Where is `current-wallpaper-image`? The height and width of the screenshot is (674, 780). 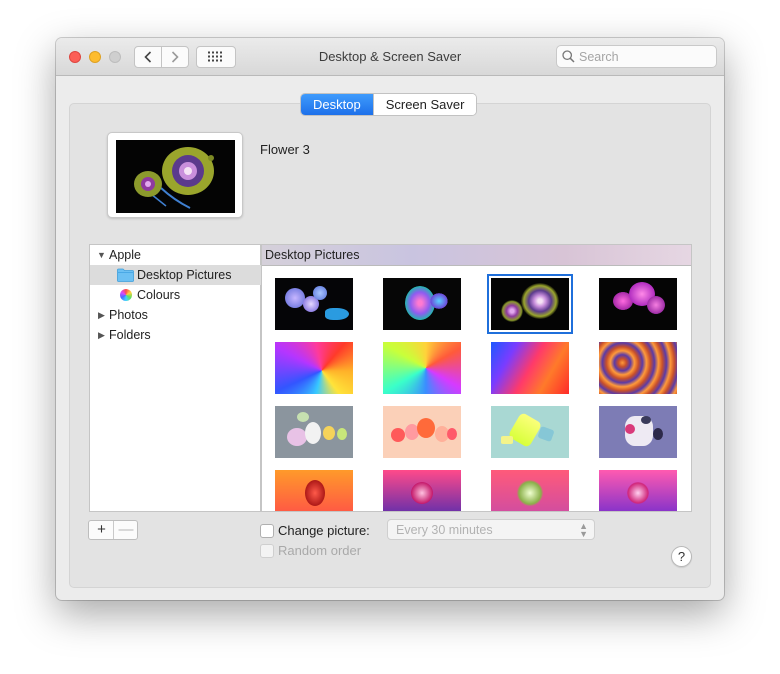 current-wallpaper-image is located at coordinates (175, 176).